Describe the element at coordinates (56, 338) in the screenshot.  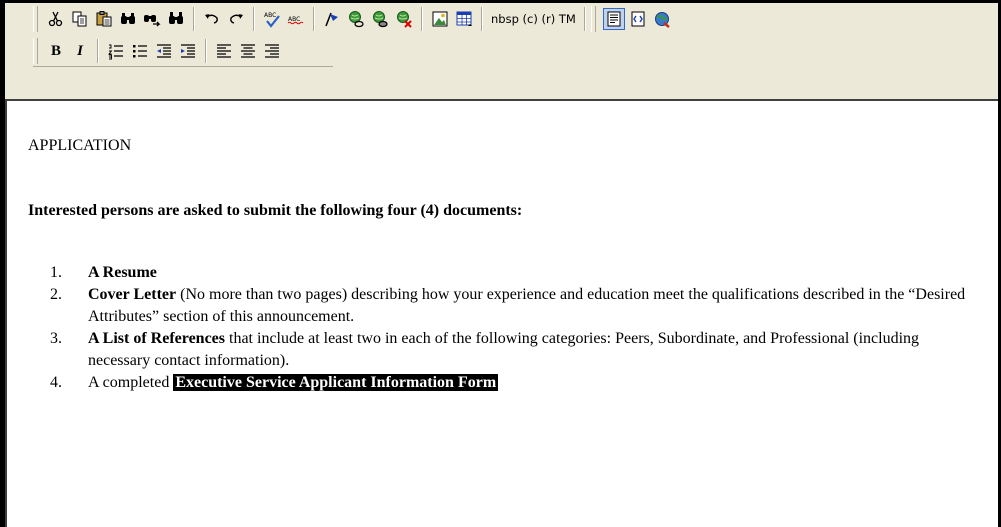
I see `list-item-number: 3.` at that location.